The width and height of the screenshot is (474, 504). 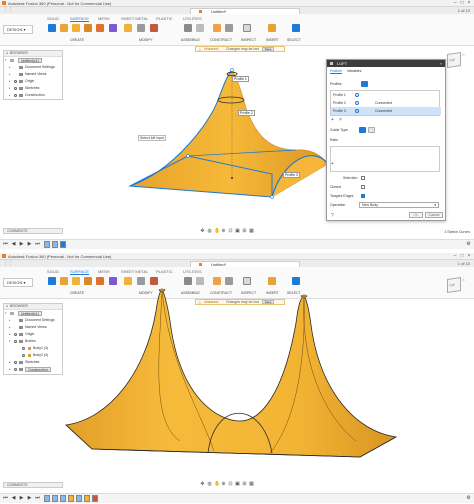 I want to click on guide-rails-button, so click(x=362, y=130).